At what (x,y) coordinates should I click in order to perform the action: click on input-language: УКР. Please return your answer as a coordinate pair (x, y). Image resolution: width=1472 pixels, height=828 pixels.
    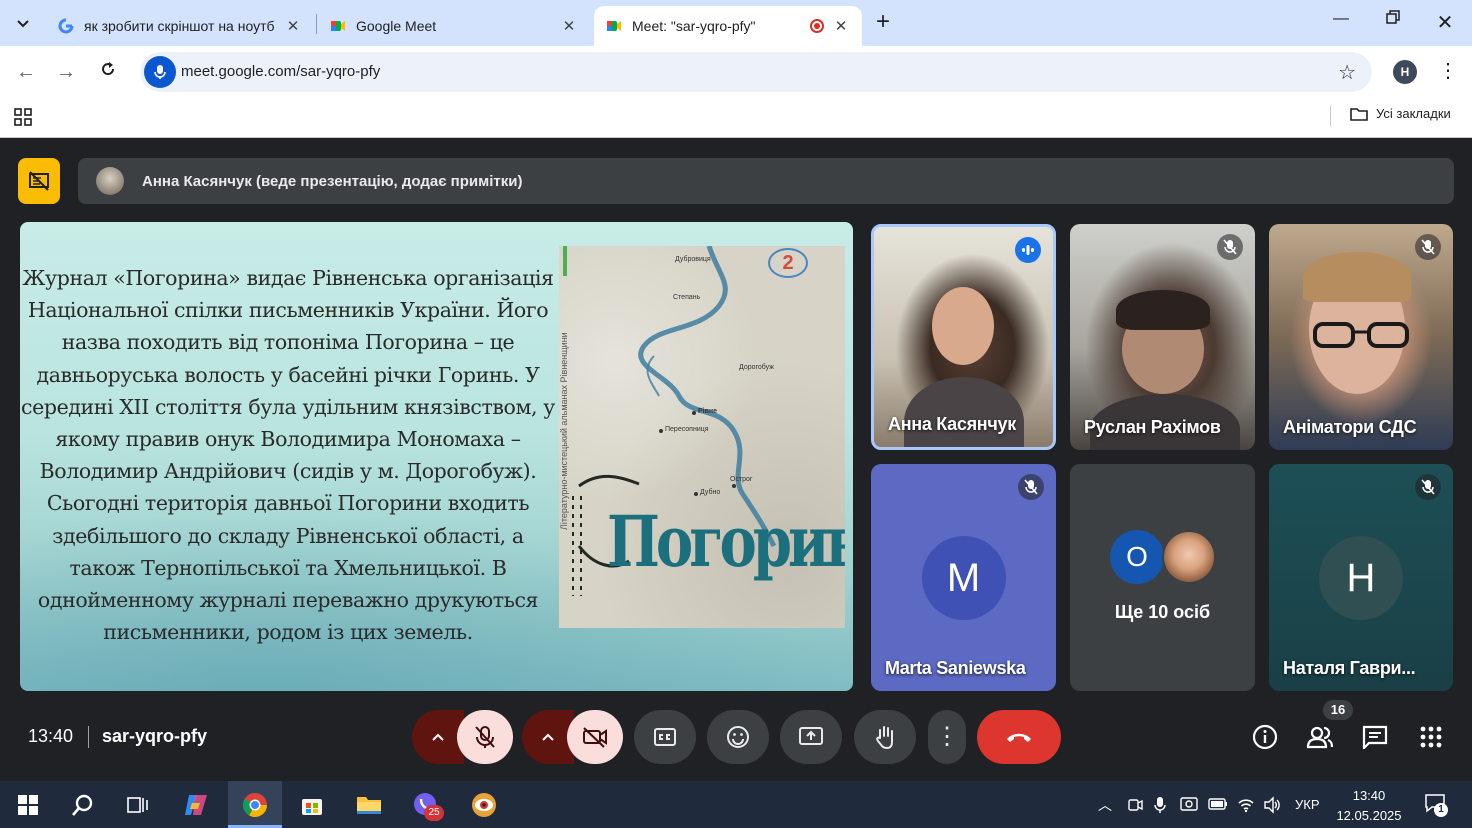
    Looking at the image, I should click on (1307, 804).